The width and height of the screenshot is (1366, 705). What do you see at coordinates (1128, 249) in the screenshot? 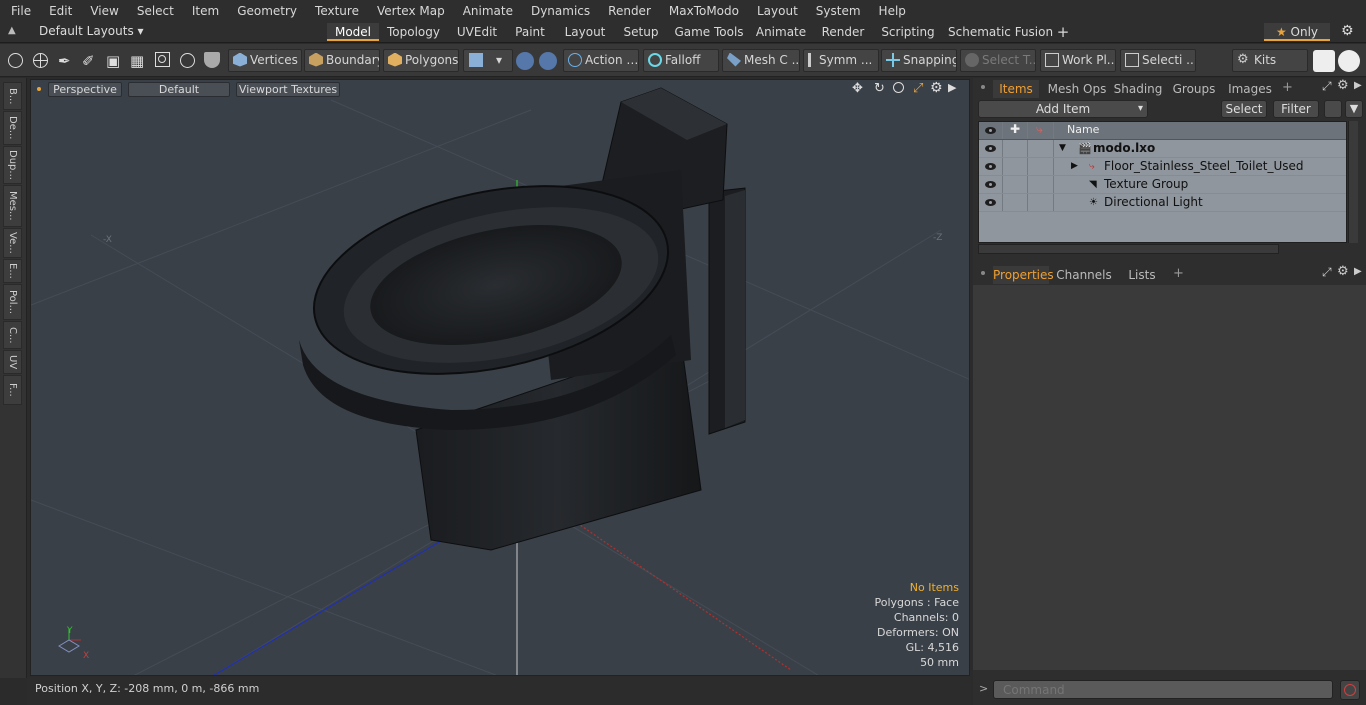
I see `item-list-hscroll` at bounding box center [1128, 249].